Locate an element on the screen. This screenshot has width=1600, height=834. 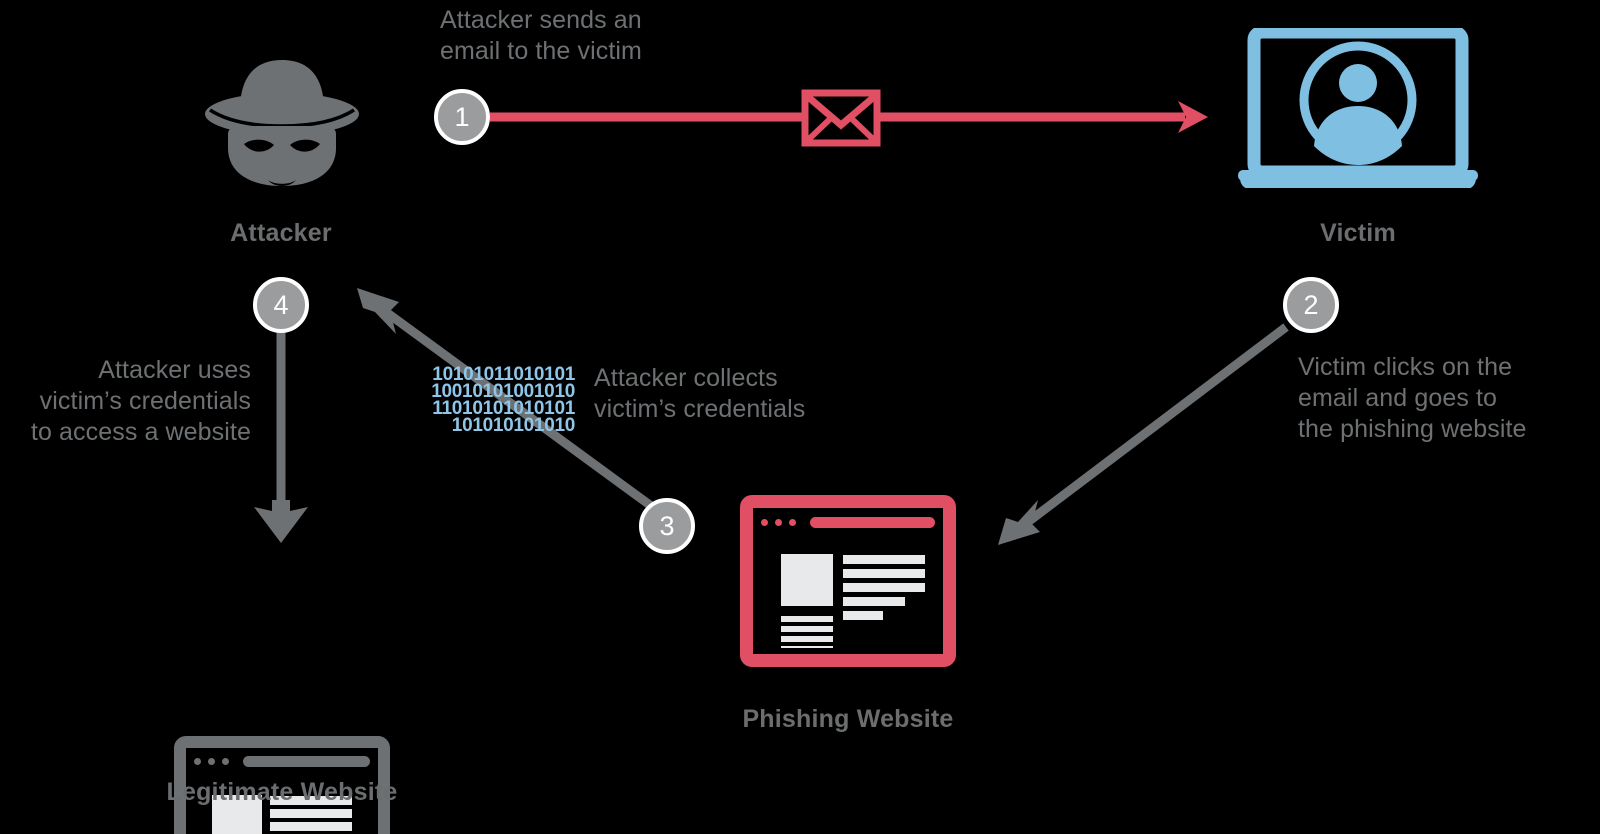
phishing-url-bar is located at coordinates (872, 522).